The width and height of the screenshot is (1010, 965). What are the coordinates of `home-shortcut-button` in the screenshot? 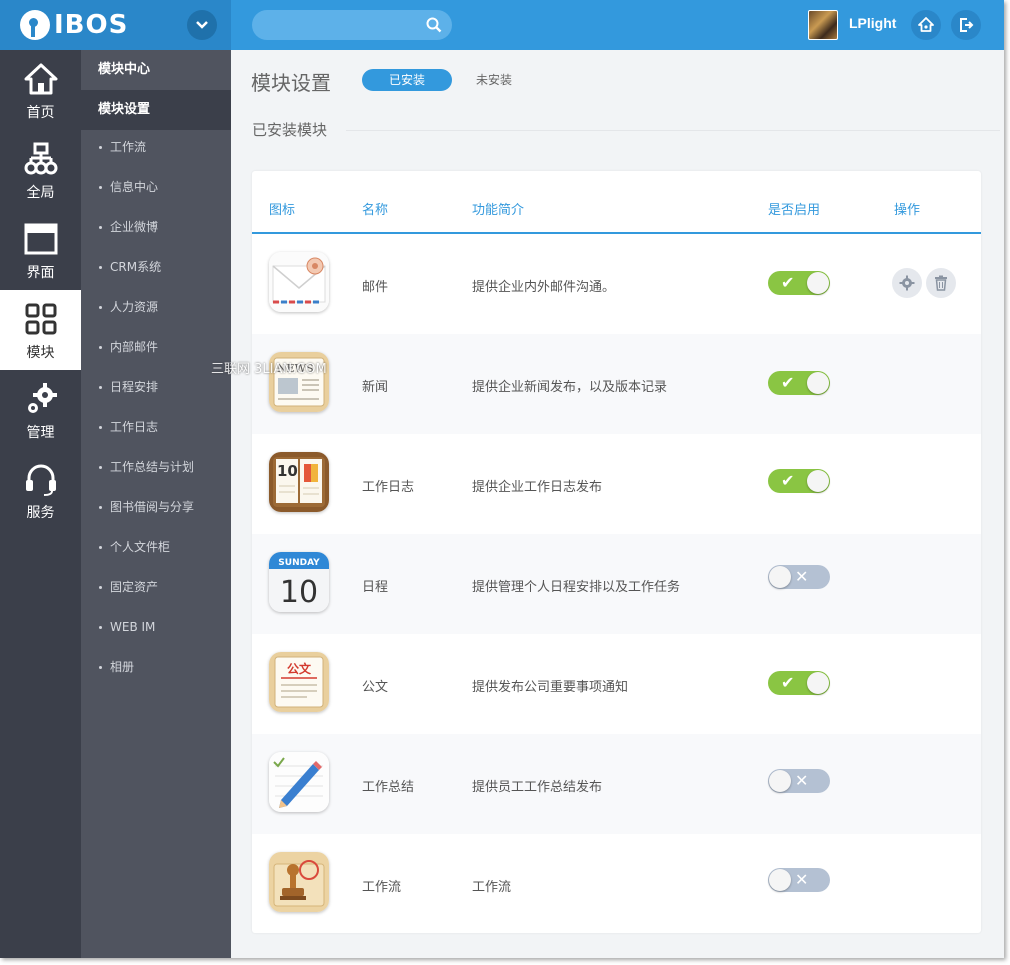 It's located at (926, 25).